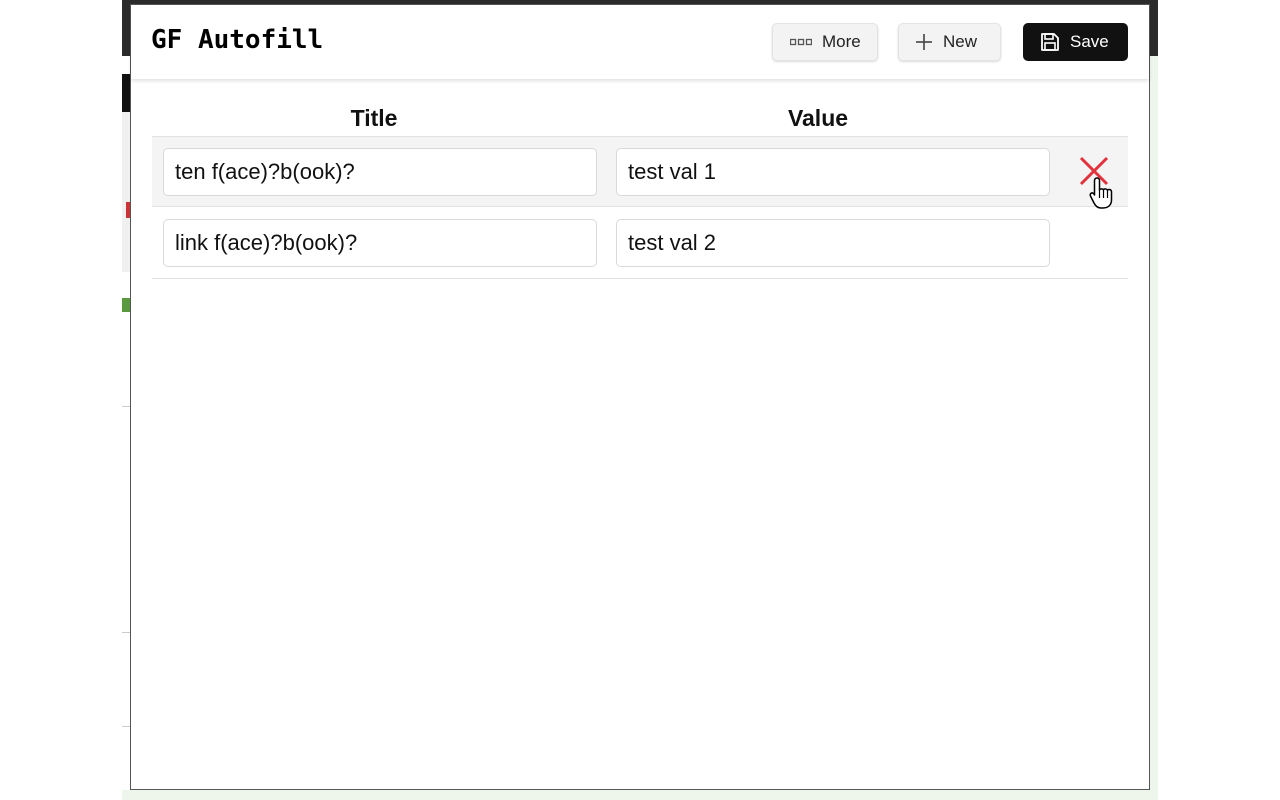  I want to click on dots-icon, so click(801, 42).